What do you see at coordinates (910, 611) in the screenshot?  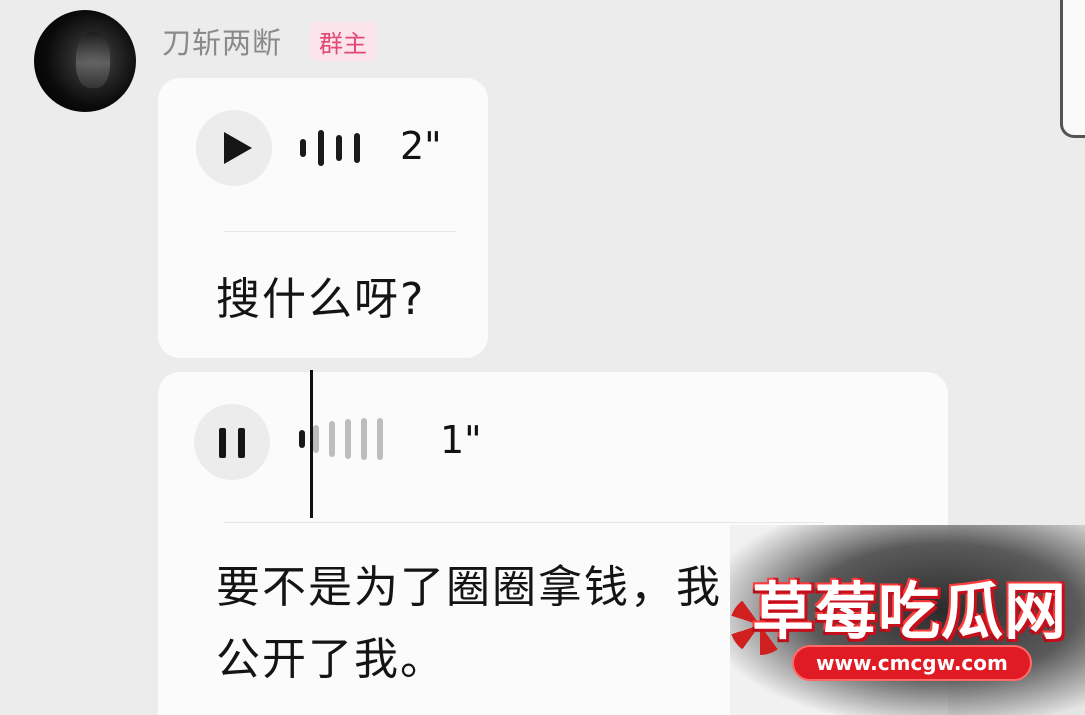 I see `watermark-title: 草莓吃瓜网` at bounding box center [910, 611].